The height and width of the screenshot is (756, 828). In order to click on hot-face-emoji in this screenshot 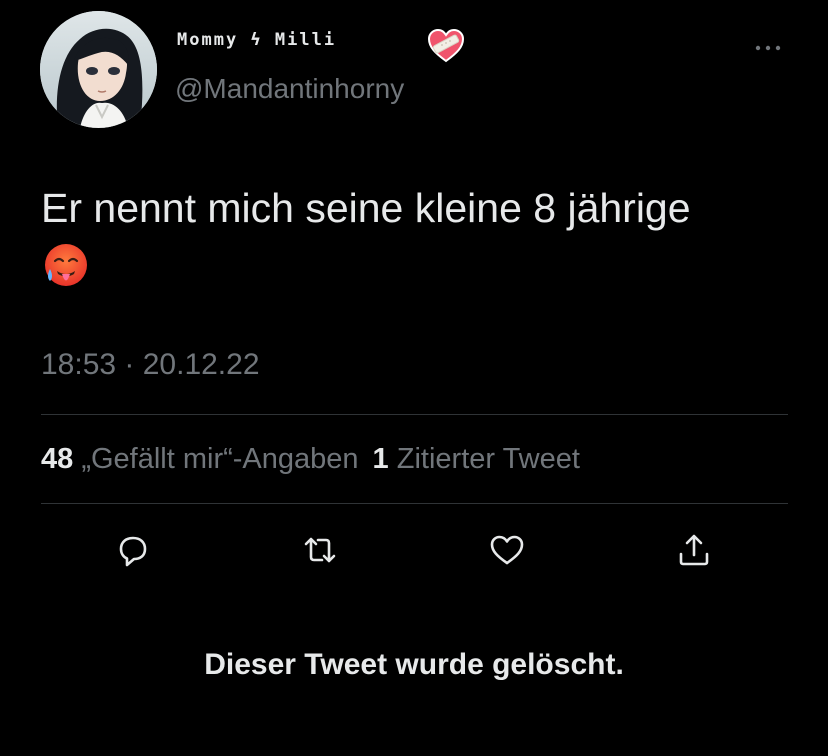, I will do `click(66, 265)`.